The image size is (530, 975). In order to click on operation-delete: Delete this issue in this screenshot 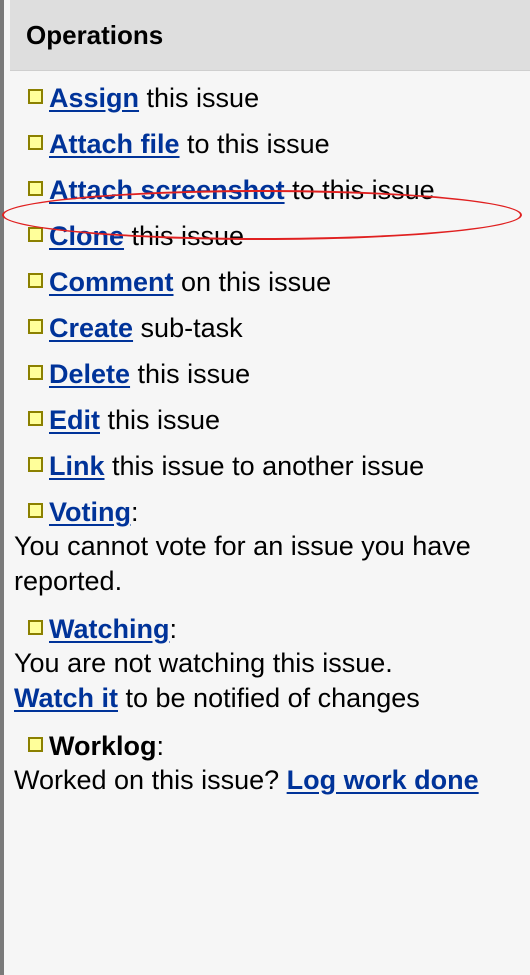, I will do `click(270, 374)`.